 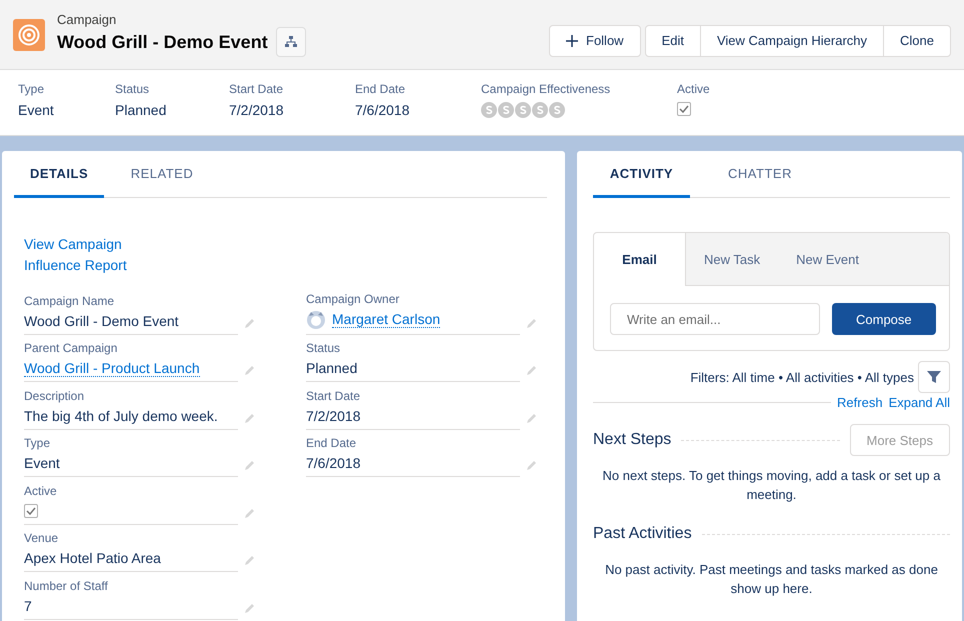 What do you see at coordinates (256, 110) in the screenshot?
I see `highlight-value: 7/2/2018` at bounding box center [256, 110].